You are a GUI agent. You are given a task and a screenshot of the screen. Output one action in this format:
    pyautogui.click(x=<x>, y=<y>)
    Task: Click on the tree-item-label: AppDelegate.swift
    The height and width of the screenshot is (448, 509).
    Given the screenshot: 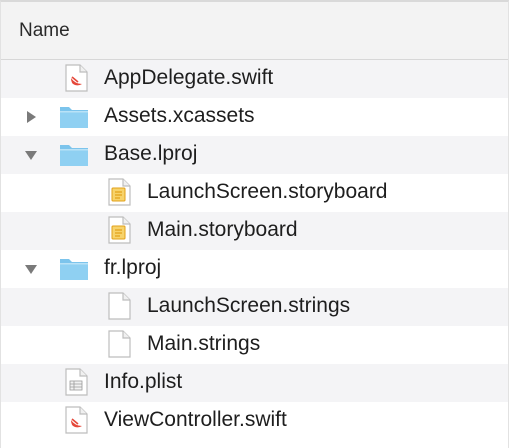 What is the action you would take?
    pyautogui.click(x=189, y=77)
    